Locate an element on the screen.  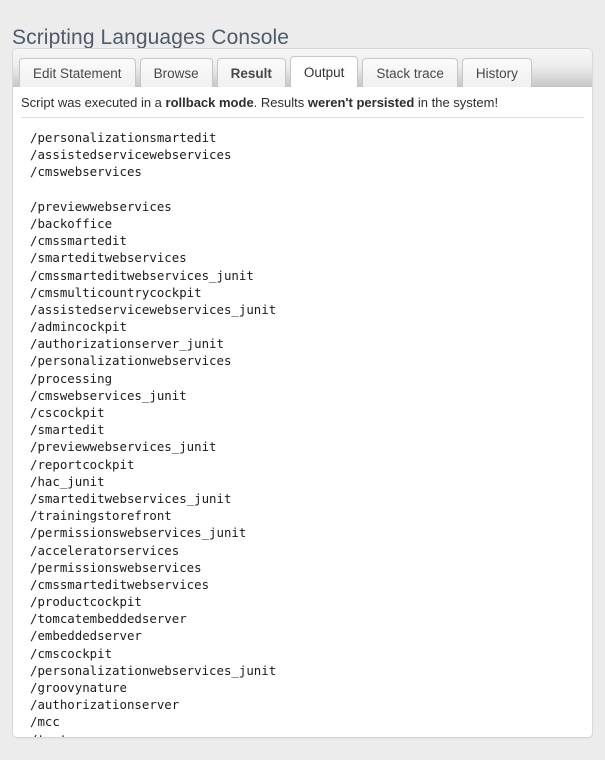
output-line: /productcockpit is located at coordinates (86, 602).